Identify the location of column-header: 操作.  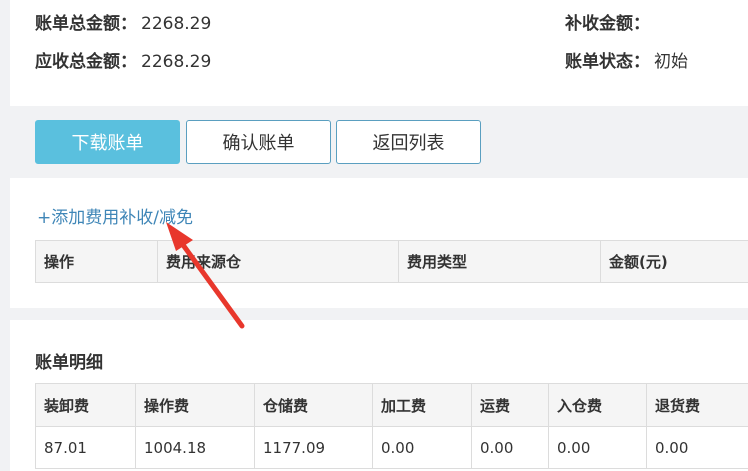
(96, 261).